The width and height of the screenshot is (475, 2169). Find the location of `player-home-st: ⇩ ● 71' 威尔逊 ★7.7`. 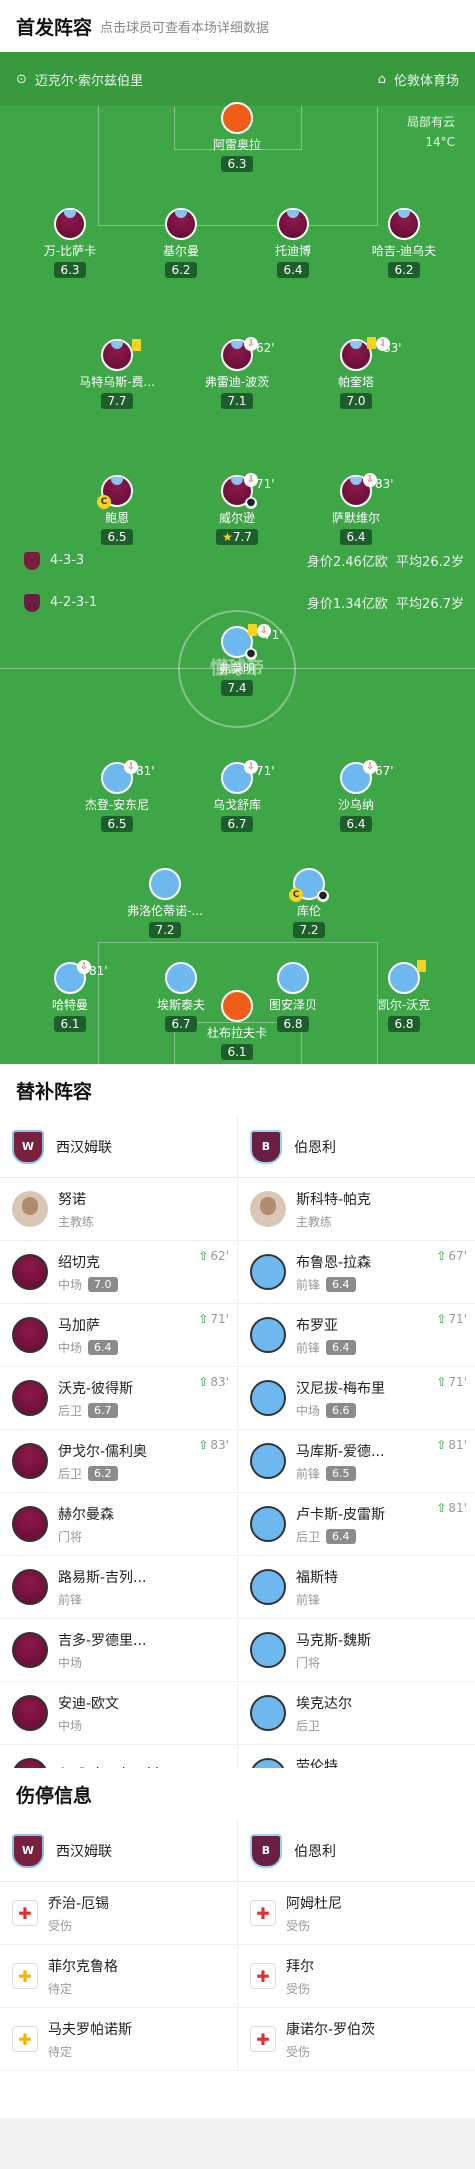

player-home-st: ⇩ ● 71' 威尔逊 ★7.7 is located at coordinates (237, 509).